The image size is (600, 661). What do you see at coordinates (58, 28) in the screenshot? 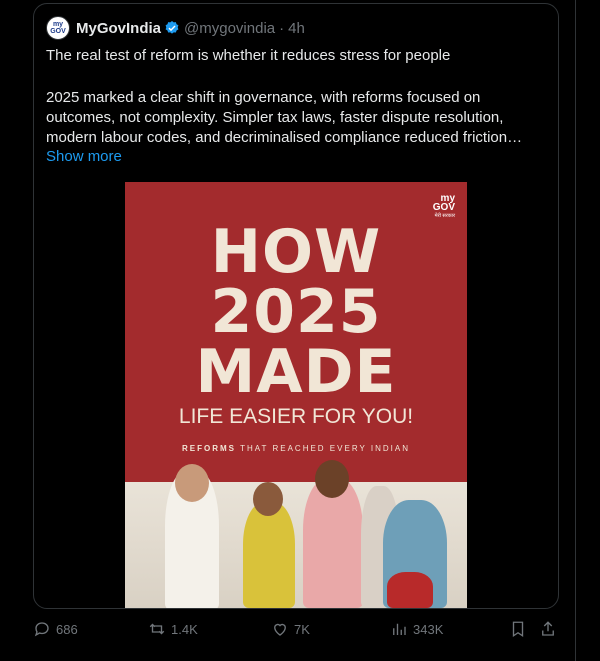
I see `avatar: my GOV` at bounding box center [58, 28].